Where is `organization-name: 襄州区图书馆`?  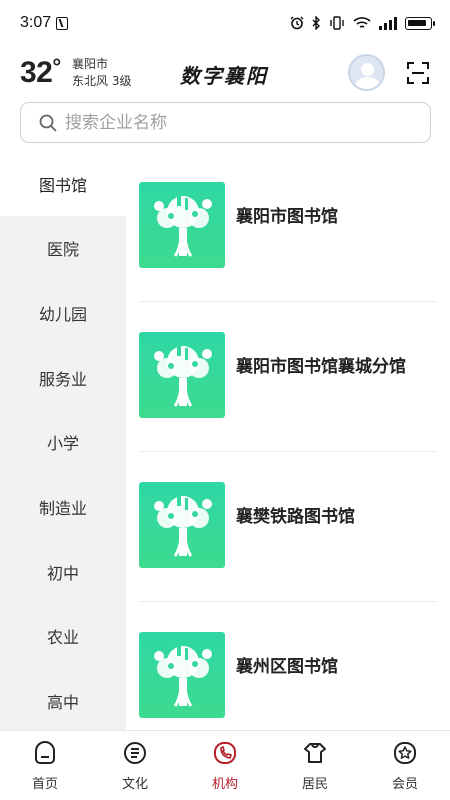
organization-name: 襄州区图书馆 is located at coordinates (287, 667).